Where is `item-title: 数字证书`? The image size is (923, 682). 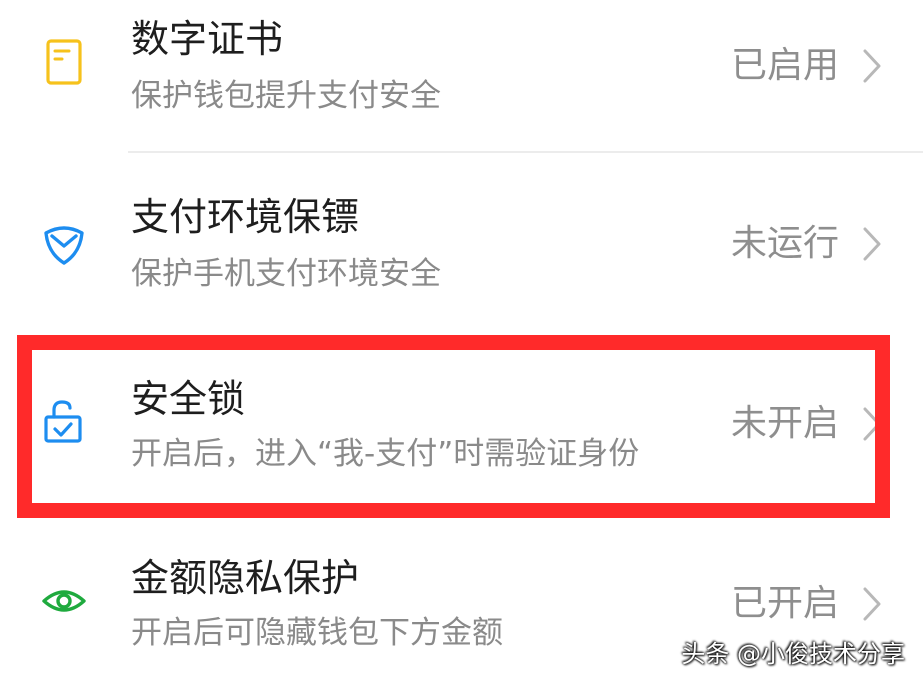
item-title: 数字证书 is located at coordinates (207, 39).